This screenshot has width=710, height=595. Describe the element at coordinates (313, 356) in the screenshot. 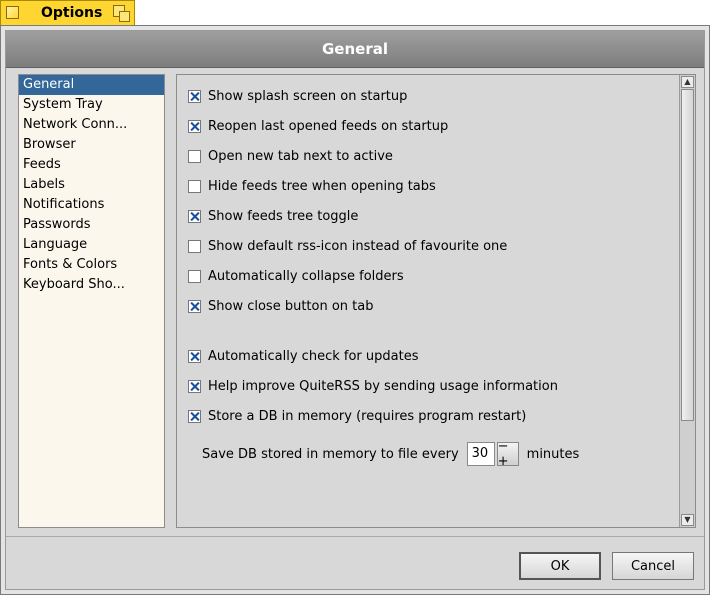

I see `option-label: Automatically check for updates` at that location.